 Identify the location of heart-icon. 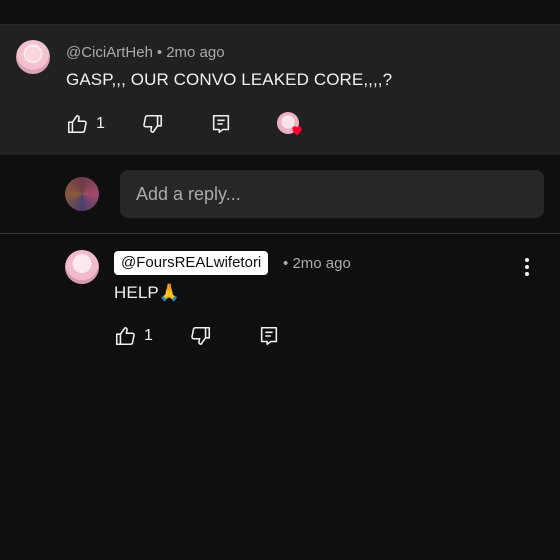
(297, 130).